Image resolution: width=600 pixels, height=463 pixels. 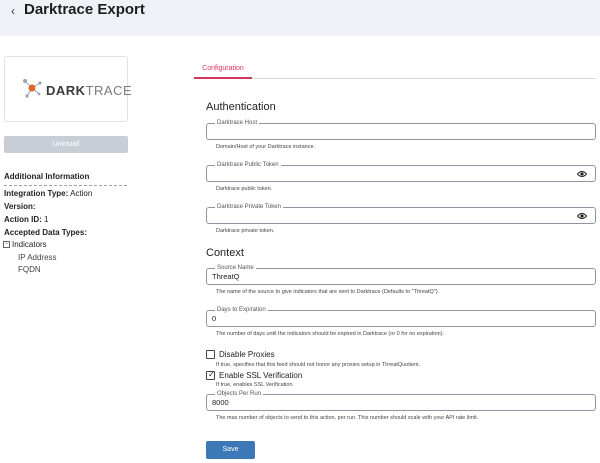 I want to click on field-hint: Darktrace public token., so click(x=244, y=189).